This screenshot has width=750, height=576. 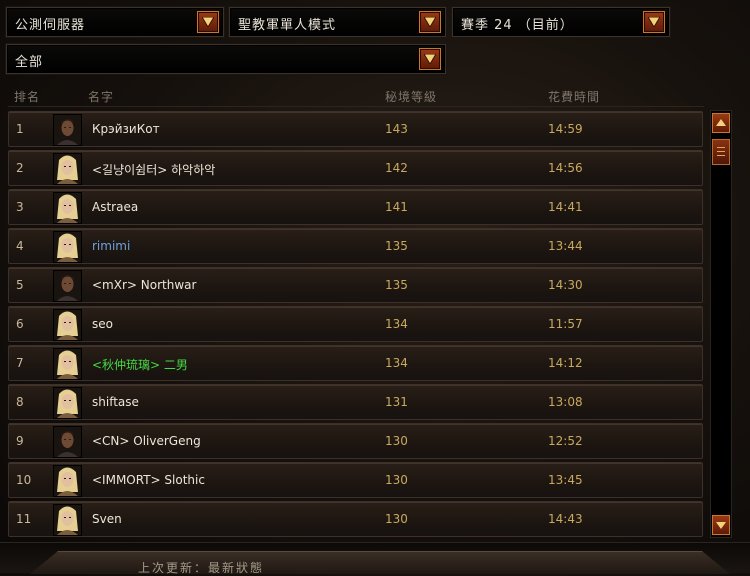 What do you see at coordinates (517, 25) in the screenshot?
I see `season-dropdown-label: 賽季 24 （目前）` at bounding box center [517, 25].